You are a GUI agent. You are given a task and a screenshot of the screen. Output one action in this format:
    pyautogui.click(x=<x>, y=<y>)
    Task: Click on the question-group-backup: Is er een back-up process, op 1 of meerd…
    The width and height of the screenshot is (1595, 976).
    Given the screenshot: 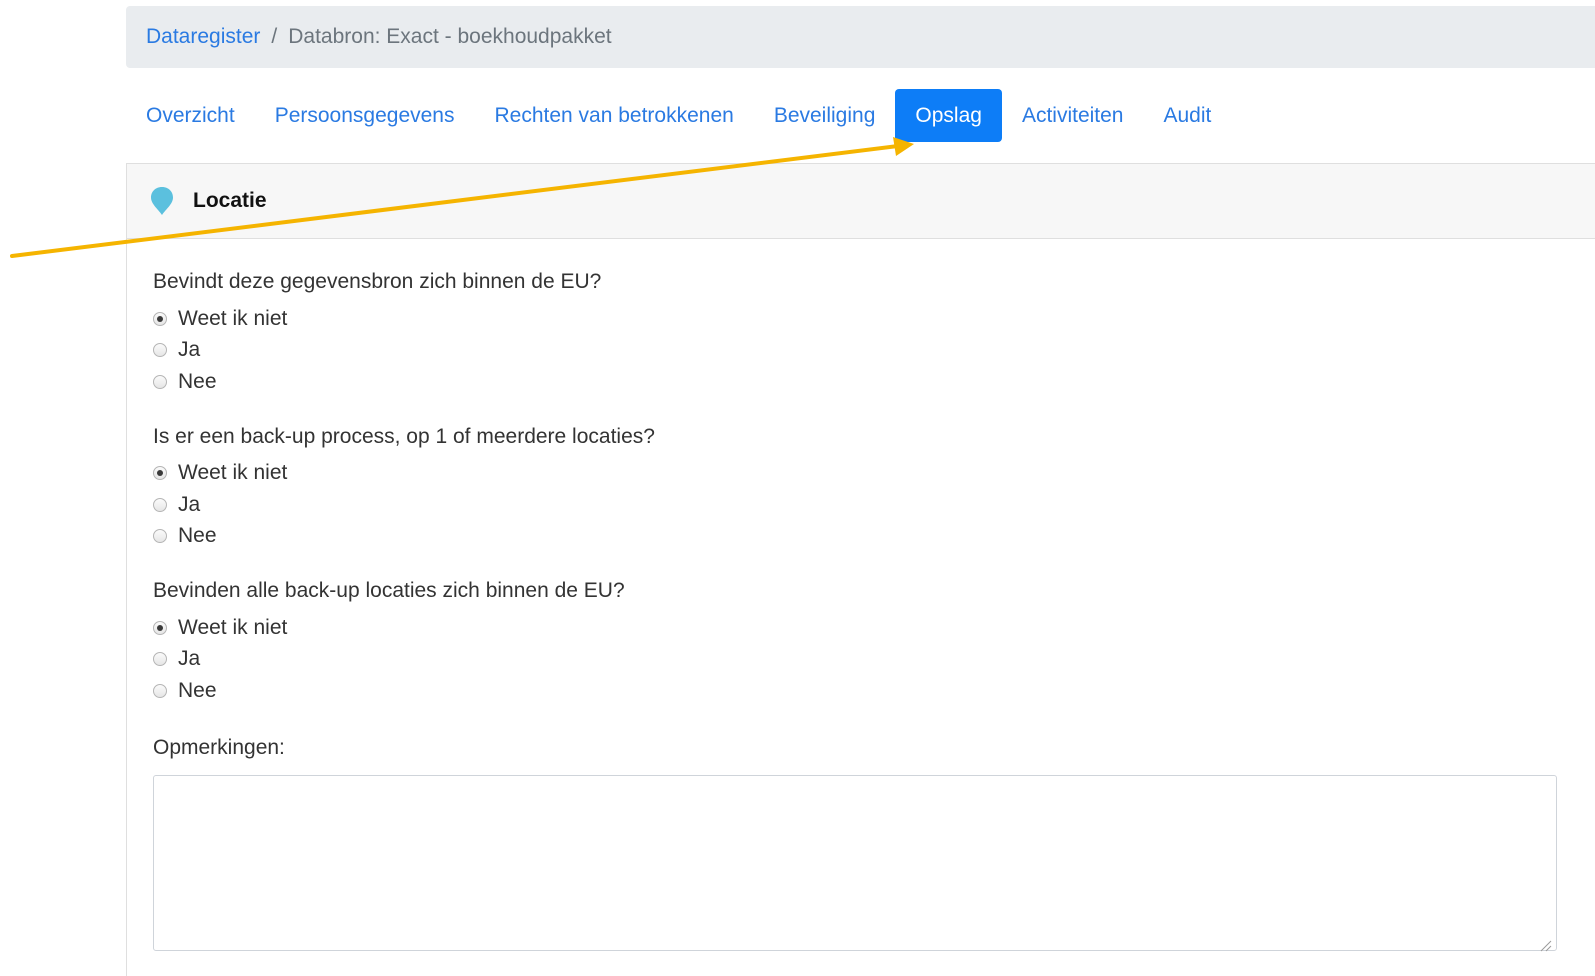 What is the action you would take?
    pyautogui.click(x=874, y=487)
    